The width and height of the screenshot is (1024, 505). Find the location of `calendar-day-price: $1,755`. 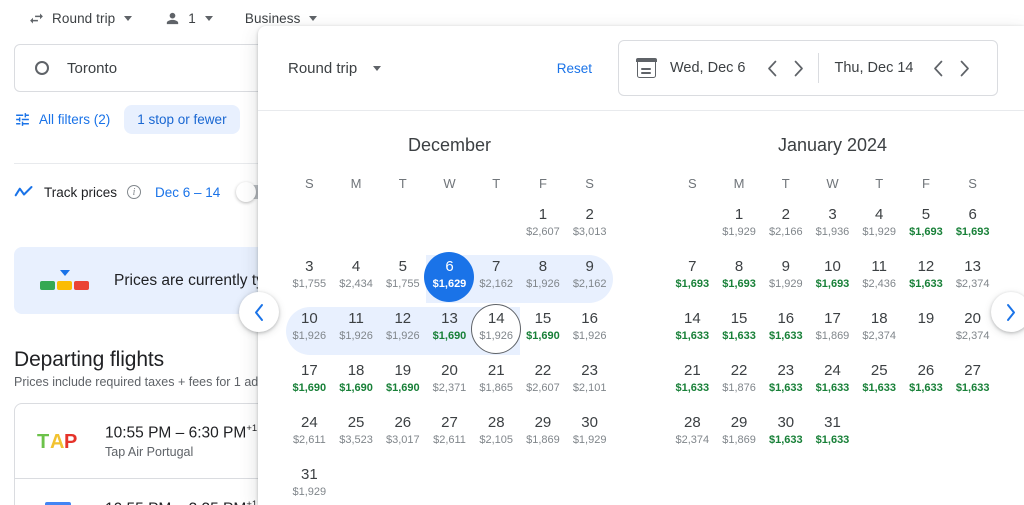

calendar-day-price: $1,755 is located at coordinates (402, 284).